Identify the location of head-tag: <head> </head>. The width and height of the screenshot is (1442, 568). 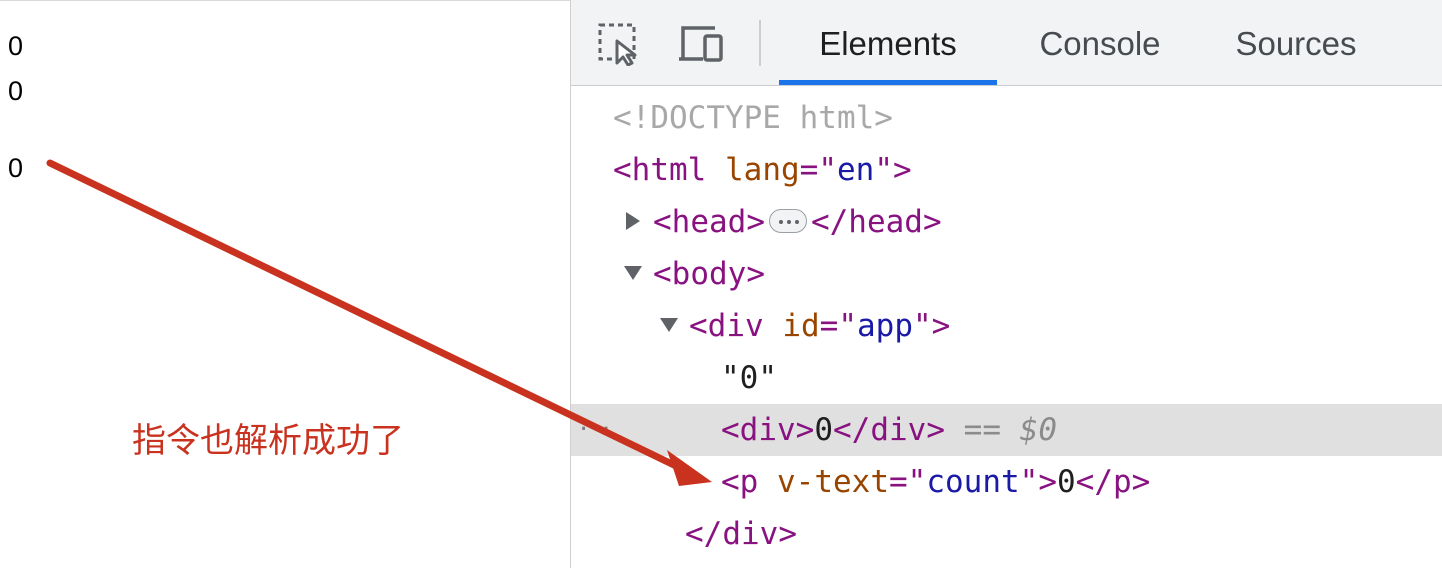
(797, 222).